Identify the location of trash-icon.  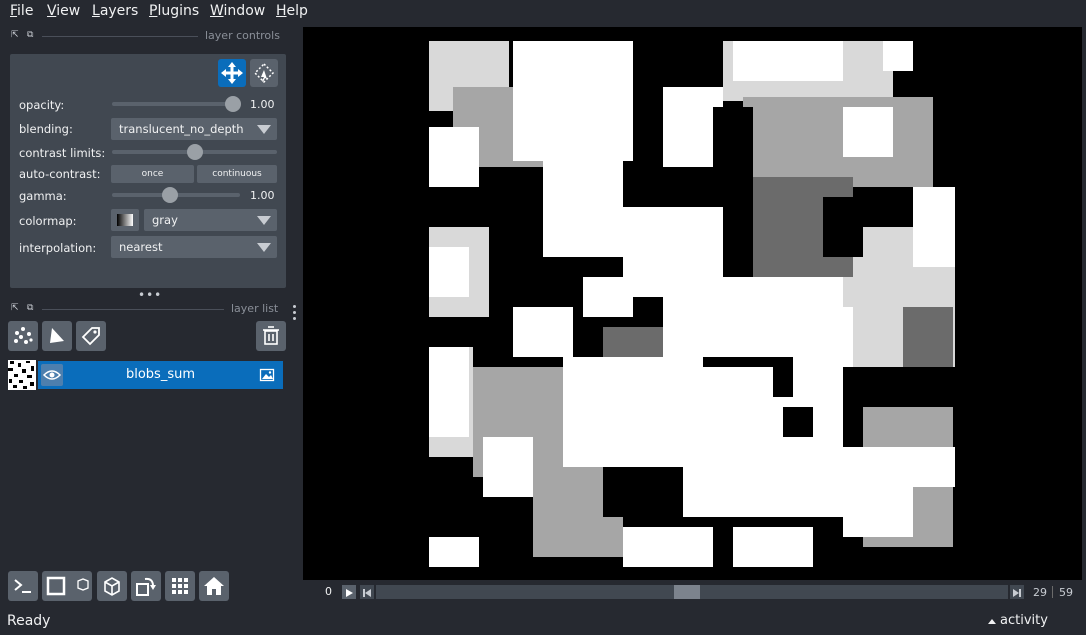
(271, 335).